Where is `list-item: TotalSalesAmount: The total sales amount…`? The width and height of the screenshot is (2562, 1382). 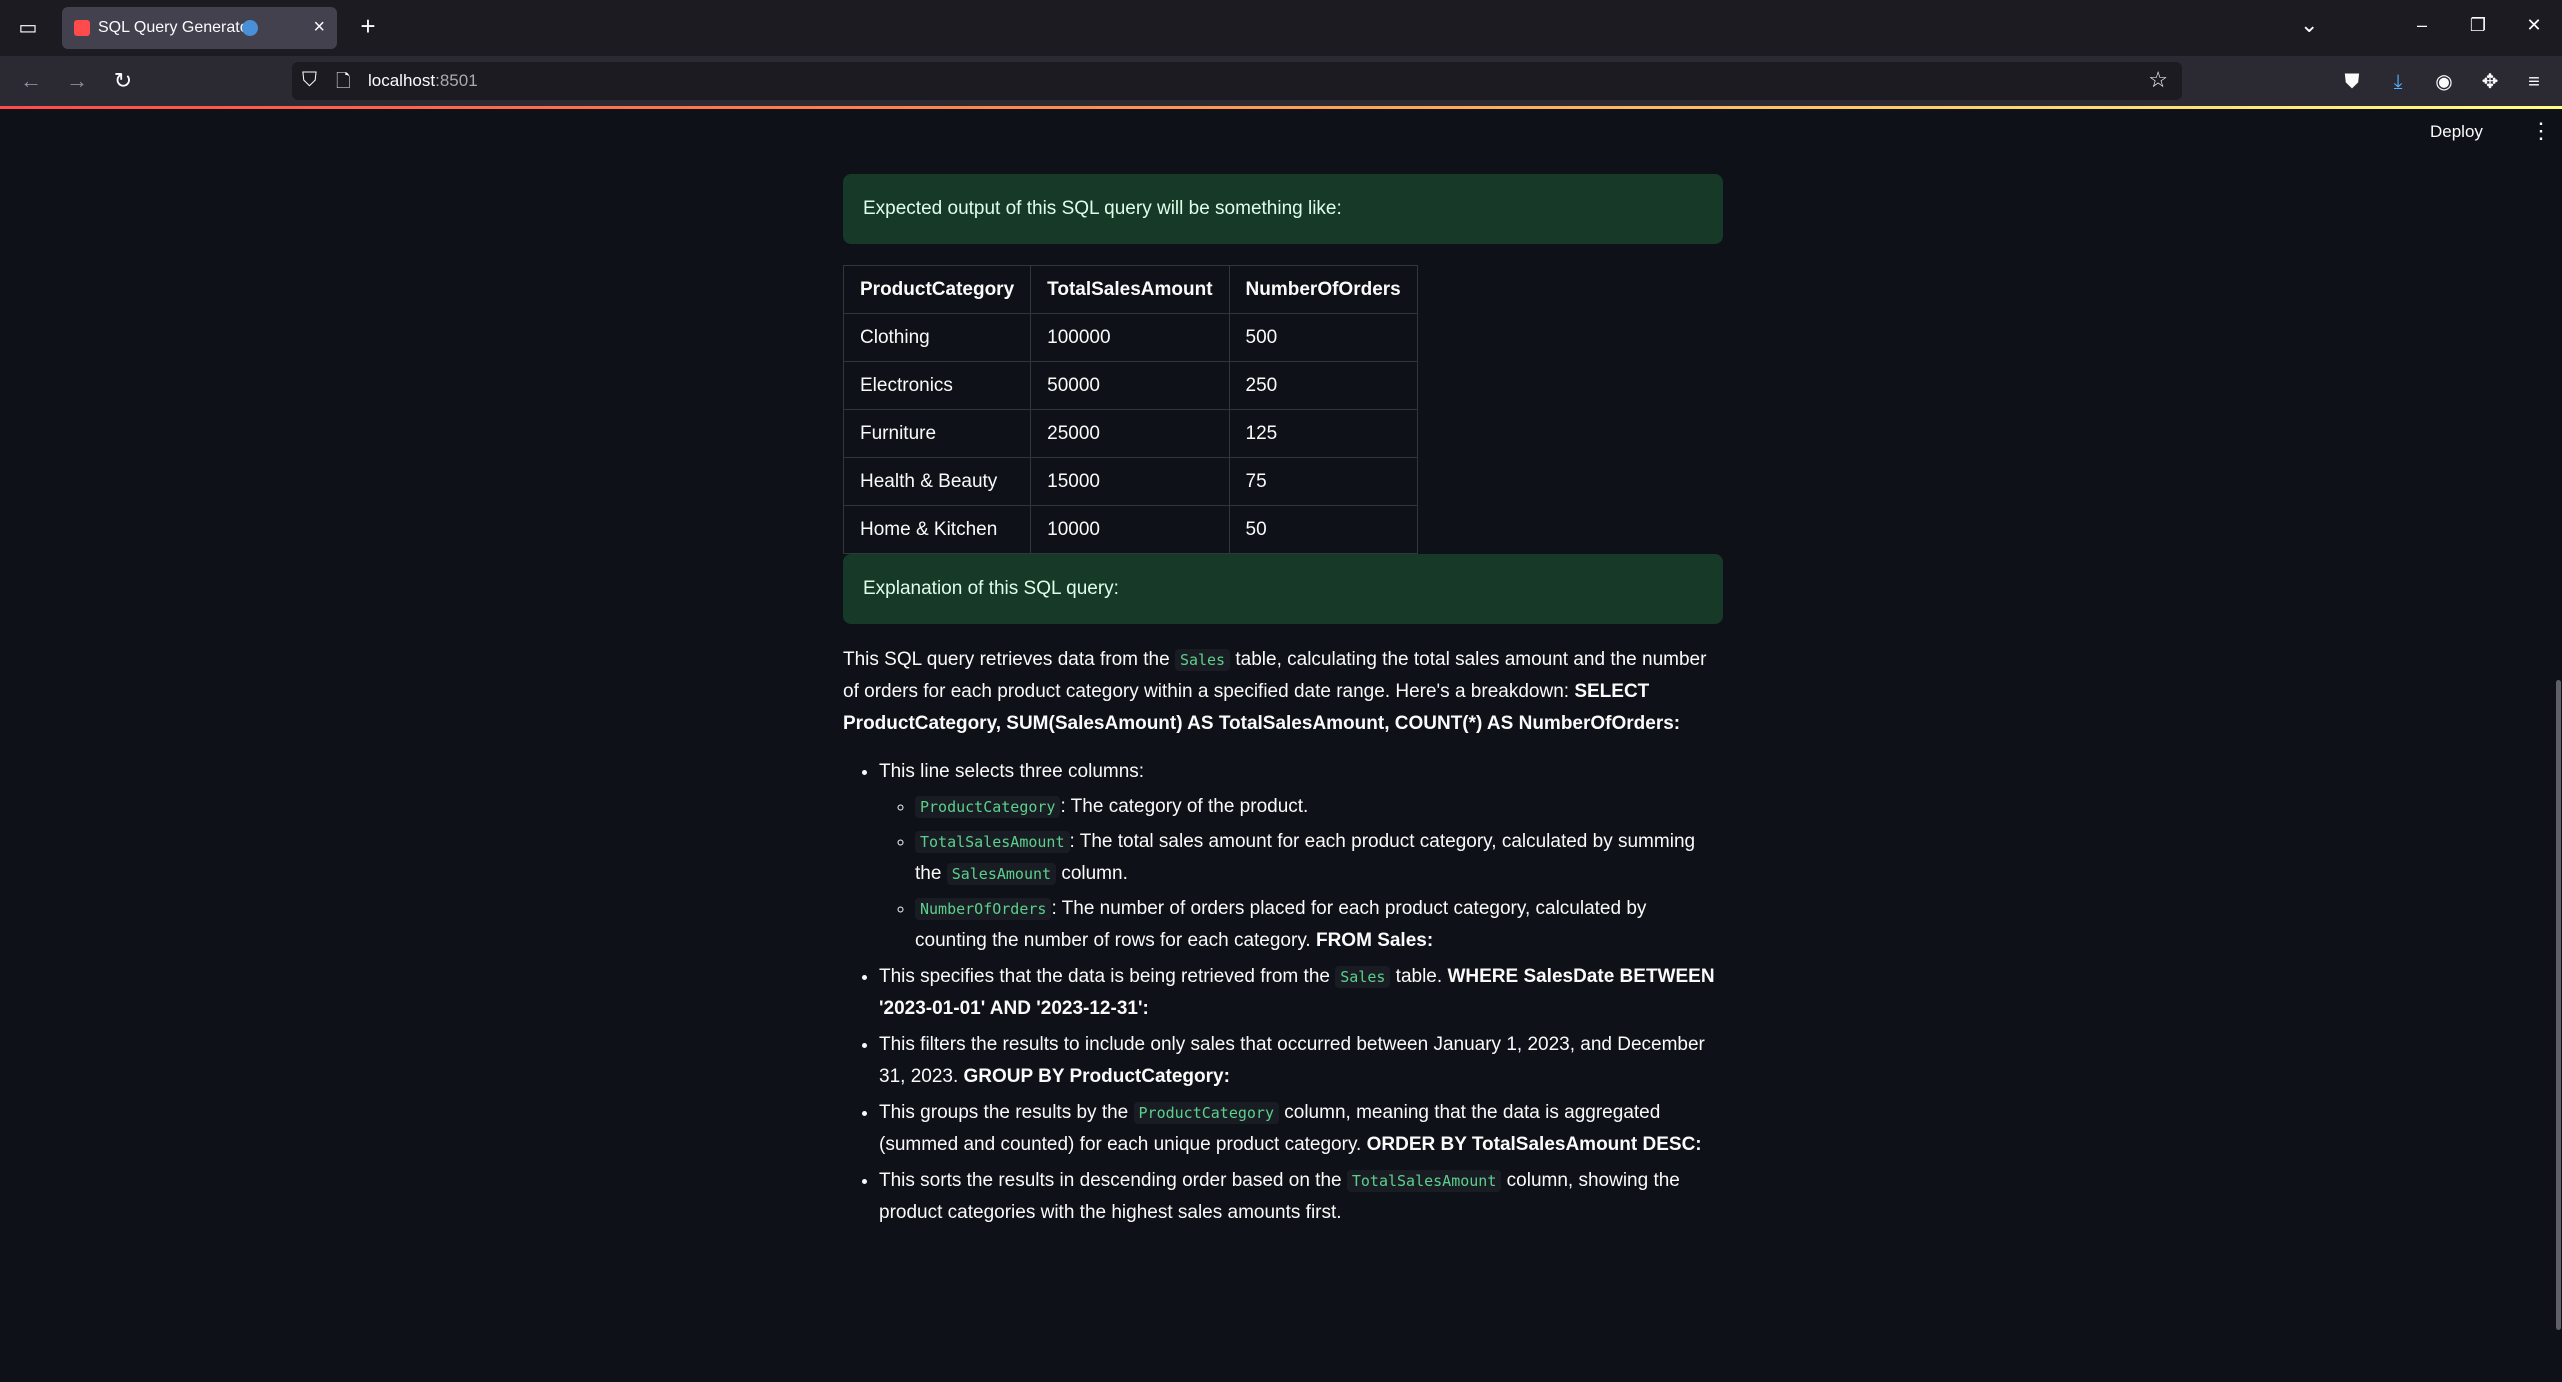 list-item: TotalSalesAmount: The total sales amount… is located at coordinates (1319, 858).